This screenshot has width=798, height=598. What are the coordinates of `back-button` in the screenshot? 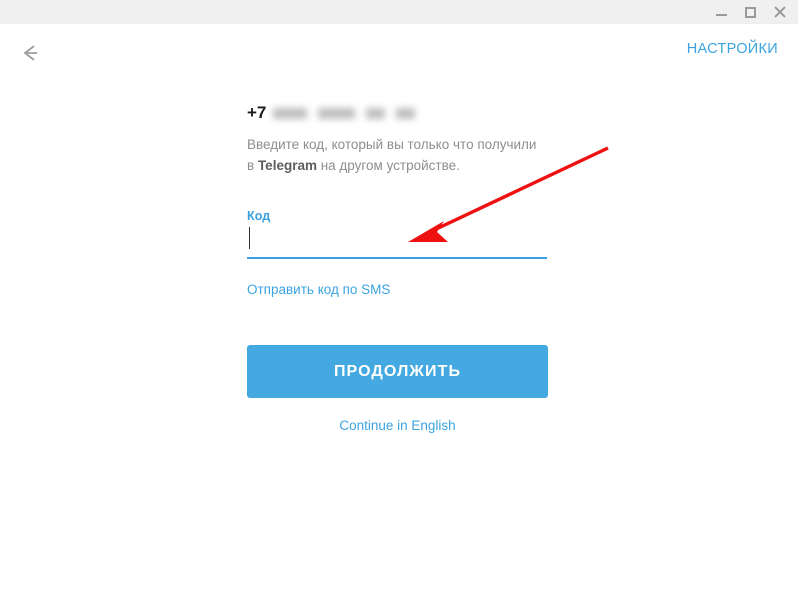 It's located at (29, 53).